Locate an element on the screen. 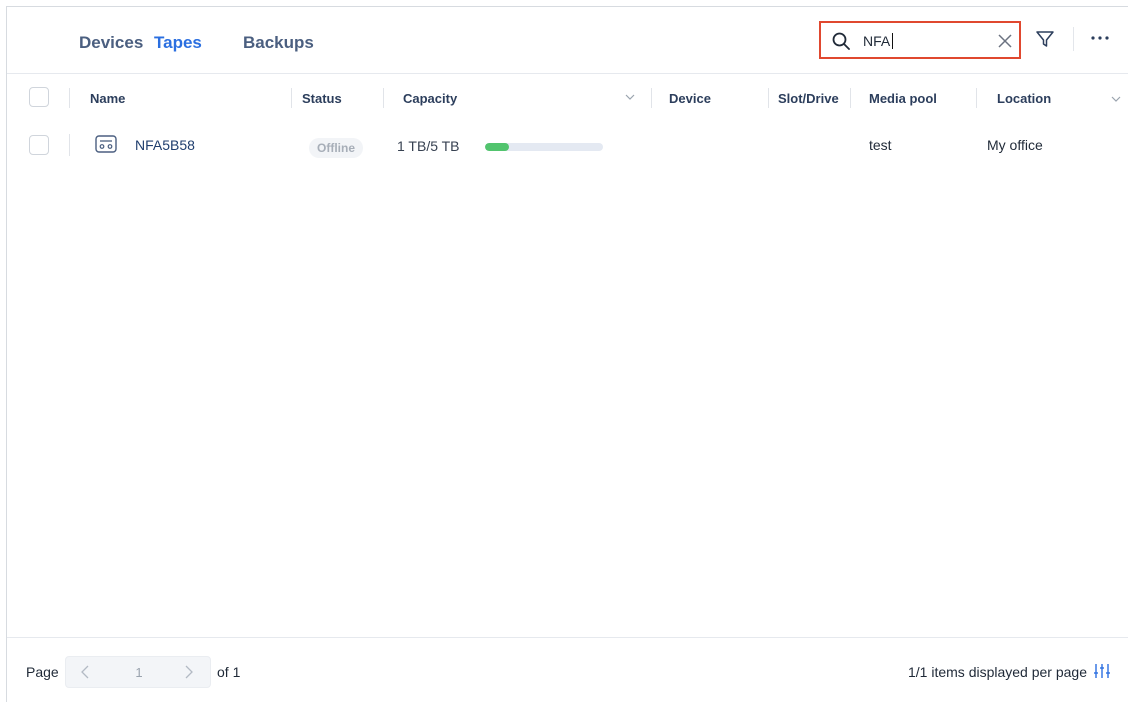 This screenshot has width=1128, height=704. chevron-right-icon is located at coordinates (188, 672).